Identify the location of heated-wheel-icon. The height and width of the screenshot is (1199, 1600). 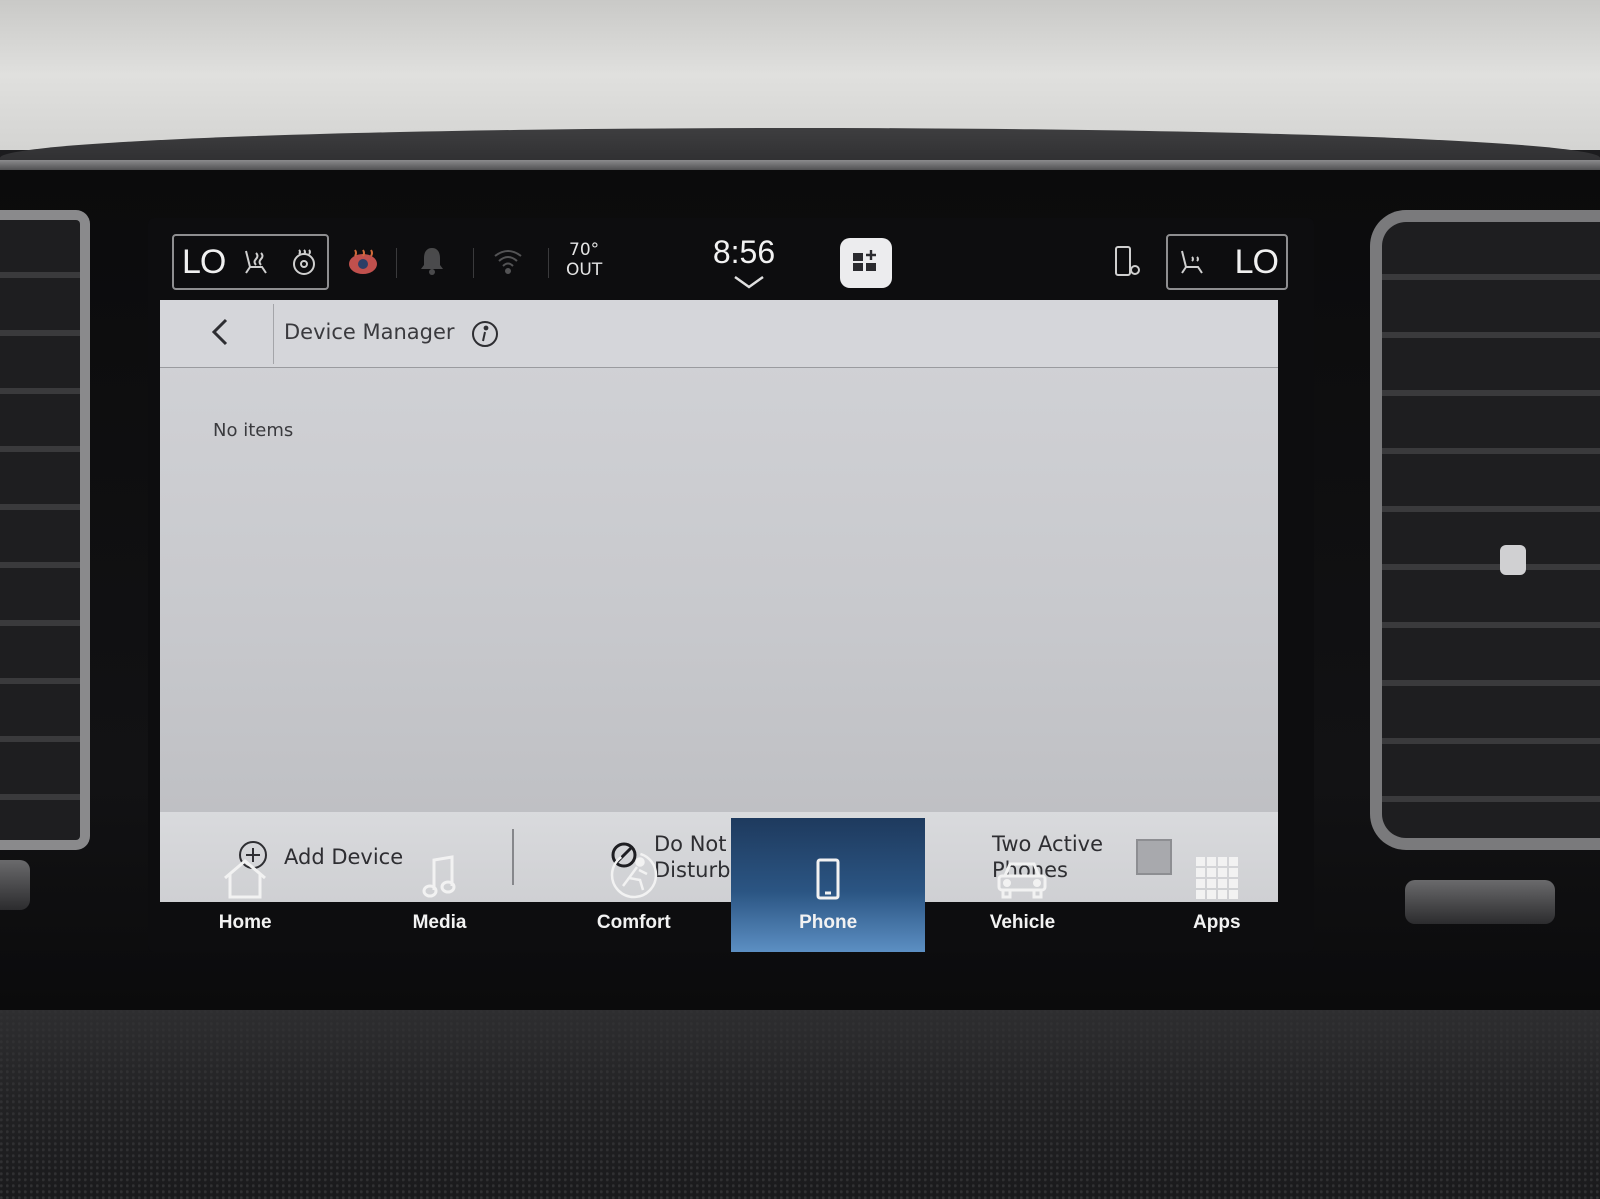
(304, 262).